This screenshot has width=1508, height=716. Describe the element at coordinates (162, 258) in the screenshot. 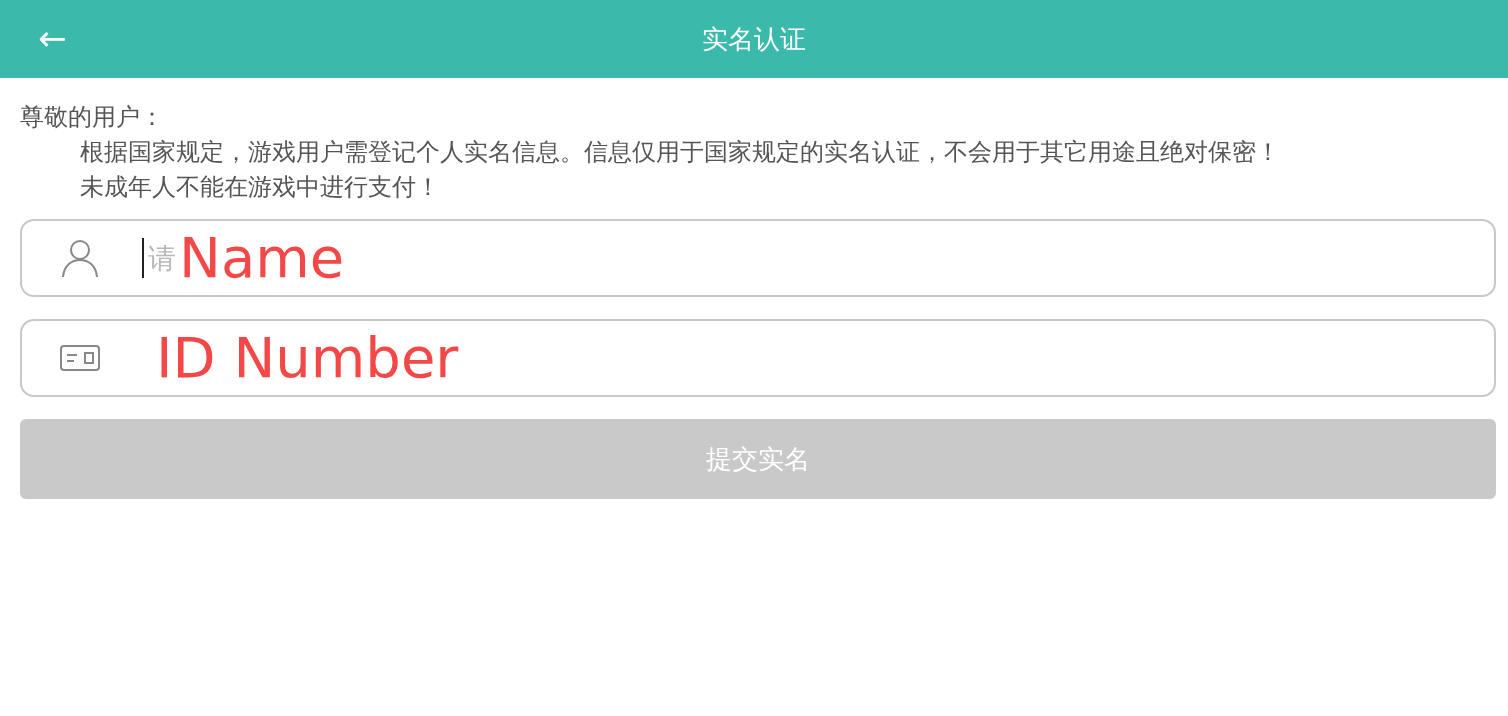

I see `input-field: 请` at that location.